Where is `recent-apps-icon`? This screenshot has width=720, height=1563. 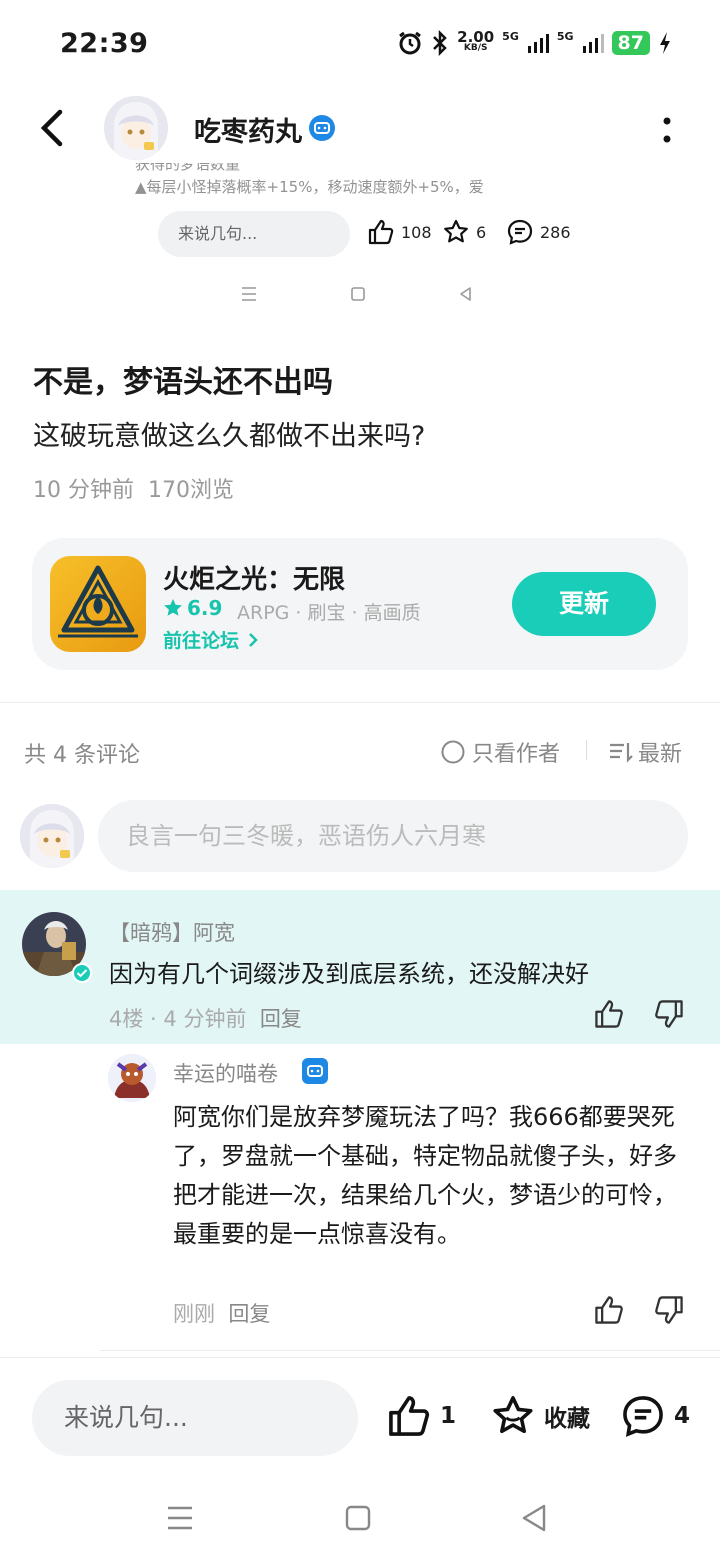
recent-apps-icon is located at coordinates (180, 1520).